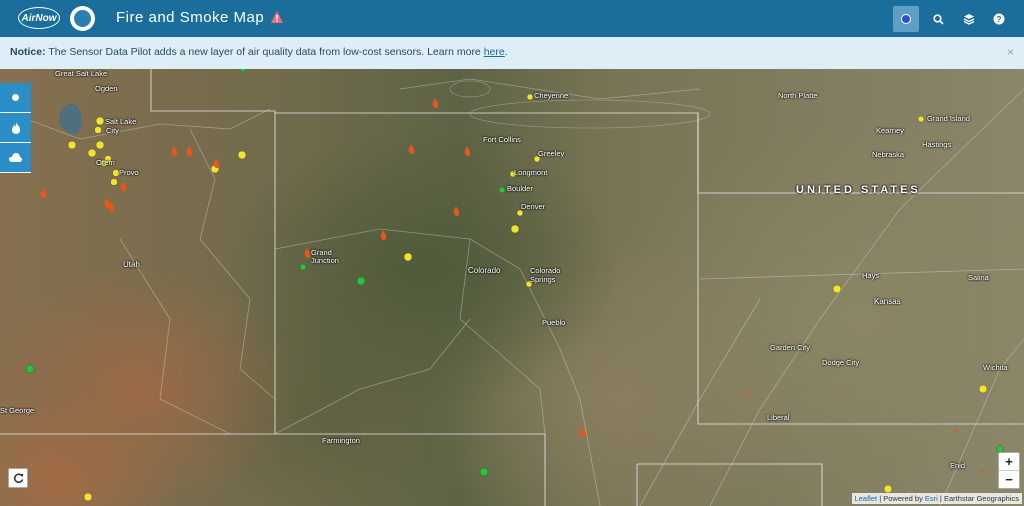 The width and height of the screenshot is (1024, 506). I want to click on refresh-button, so click(18, 478).